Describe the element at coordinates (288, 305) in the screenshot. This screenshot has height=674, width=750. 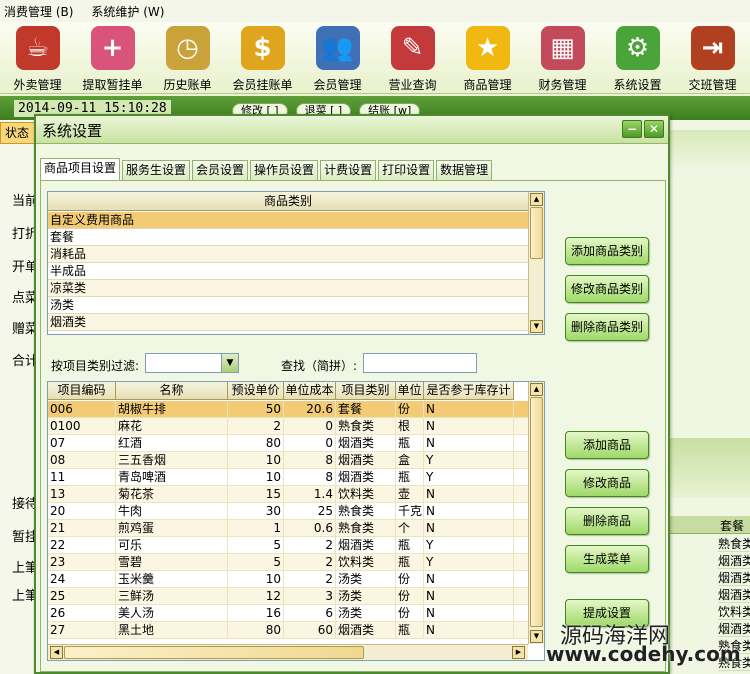
I see `category-row: 汤类` at that location.